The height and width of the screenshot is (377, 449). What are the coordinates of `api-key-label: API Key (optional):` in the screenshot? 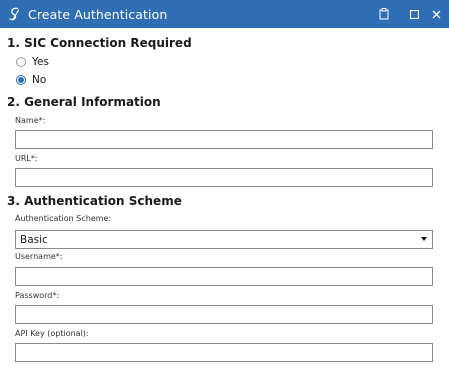 It's located at (52, 333).